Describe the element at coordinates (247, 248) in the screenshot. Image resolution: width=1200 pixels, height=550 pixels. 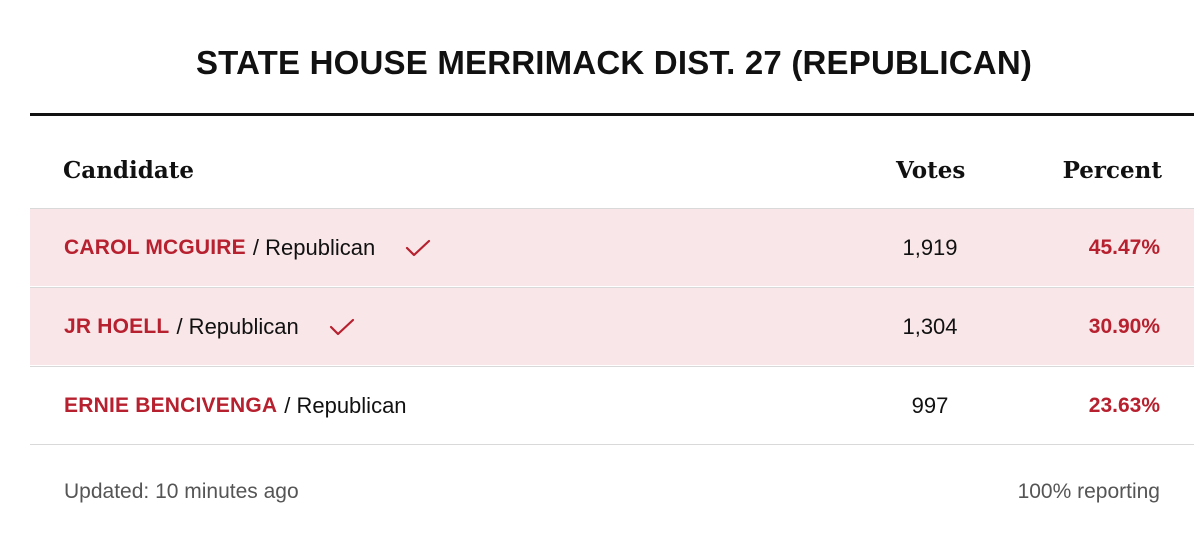
I see `candidate-cell: CAROL MCGUIRE / Republican` at that location.